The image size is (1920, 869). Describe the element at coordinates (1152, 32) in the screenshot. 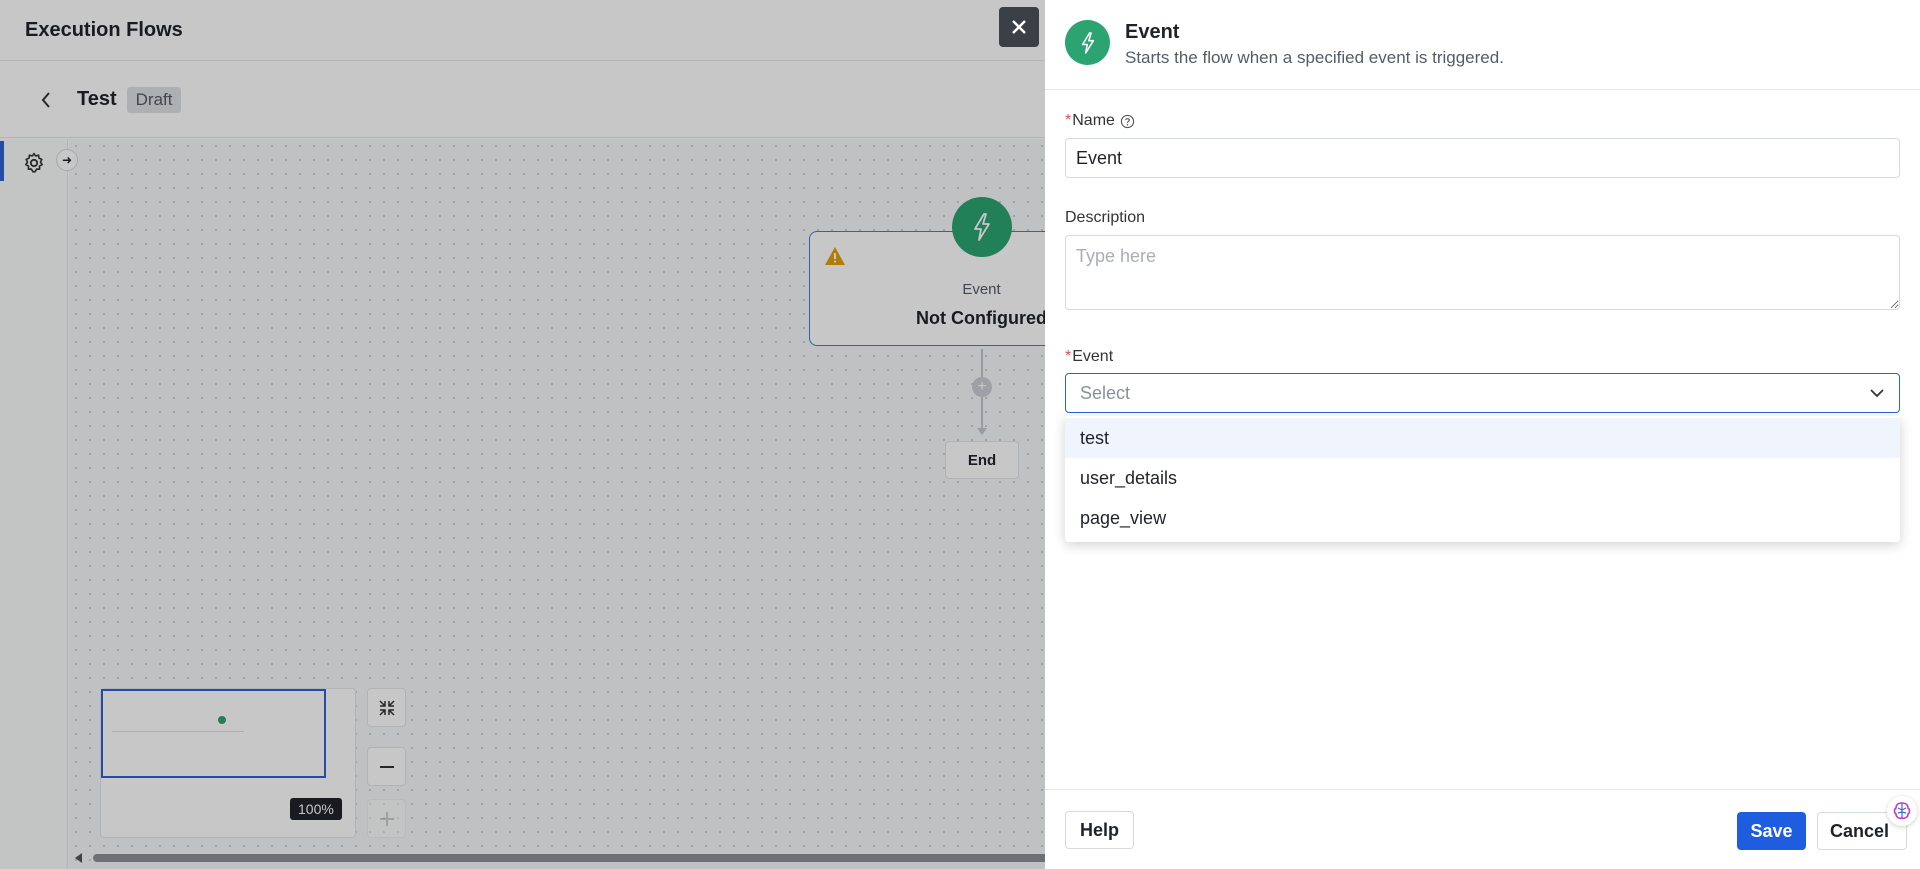

I see `drawer-title: Event` at that location.